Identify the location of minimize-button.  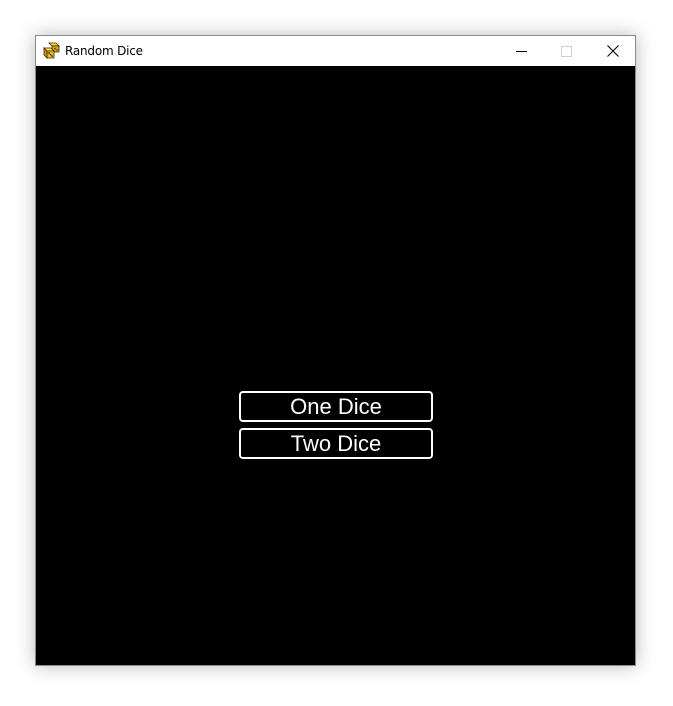
(521, 51).